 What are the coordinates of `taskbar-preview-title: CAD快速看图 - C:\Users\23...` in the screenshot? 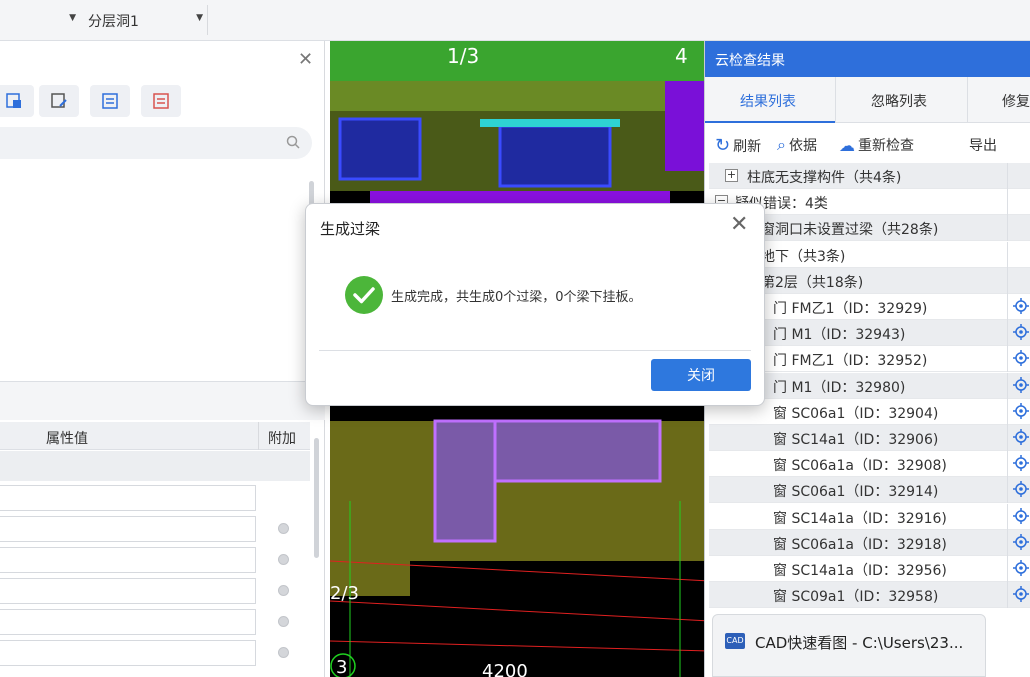 It's located at (859, 643).